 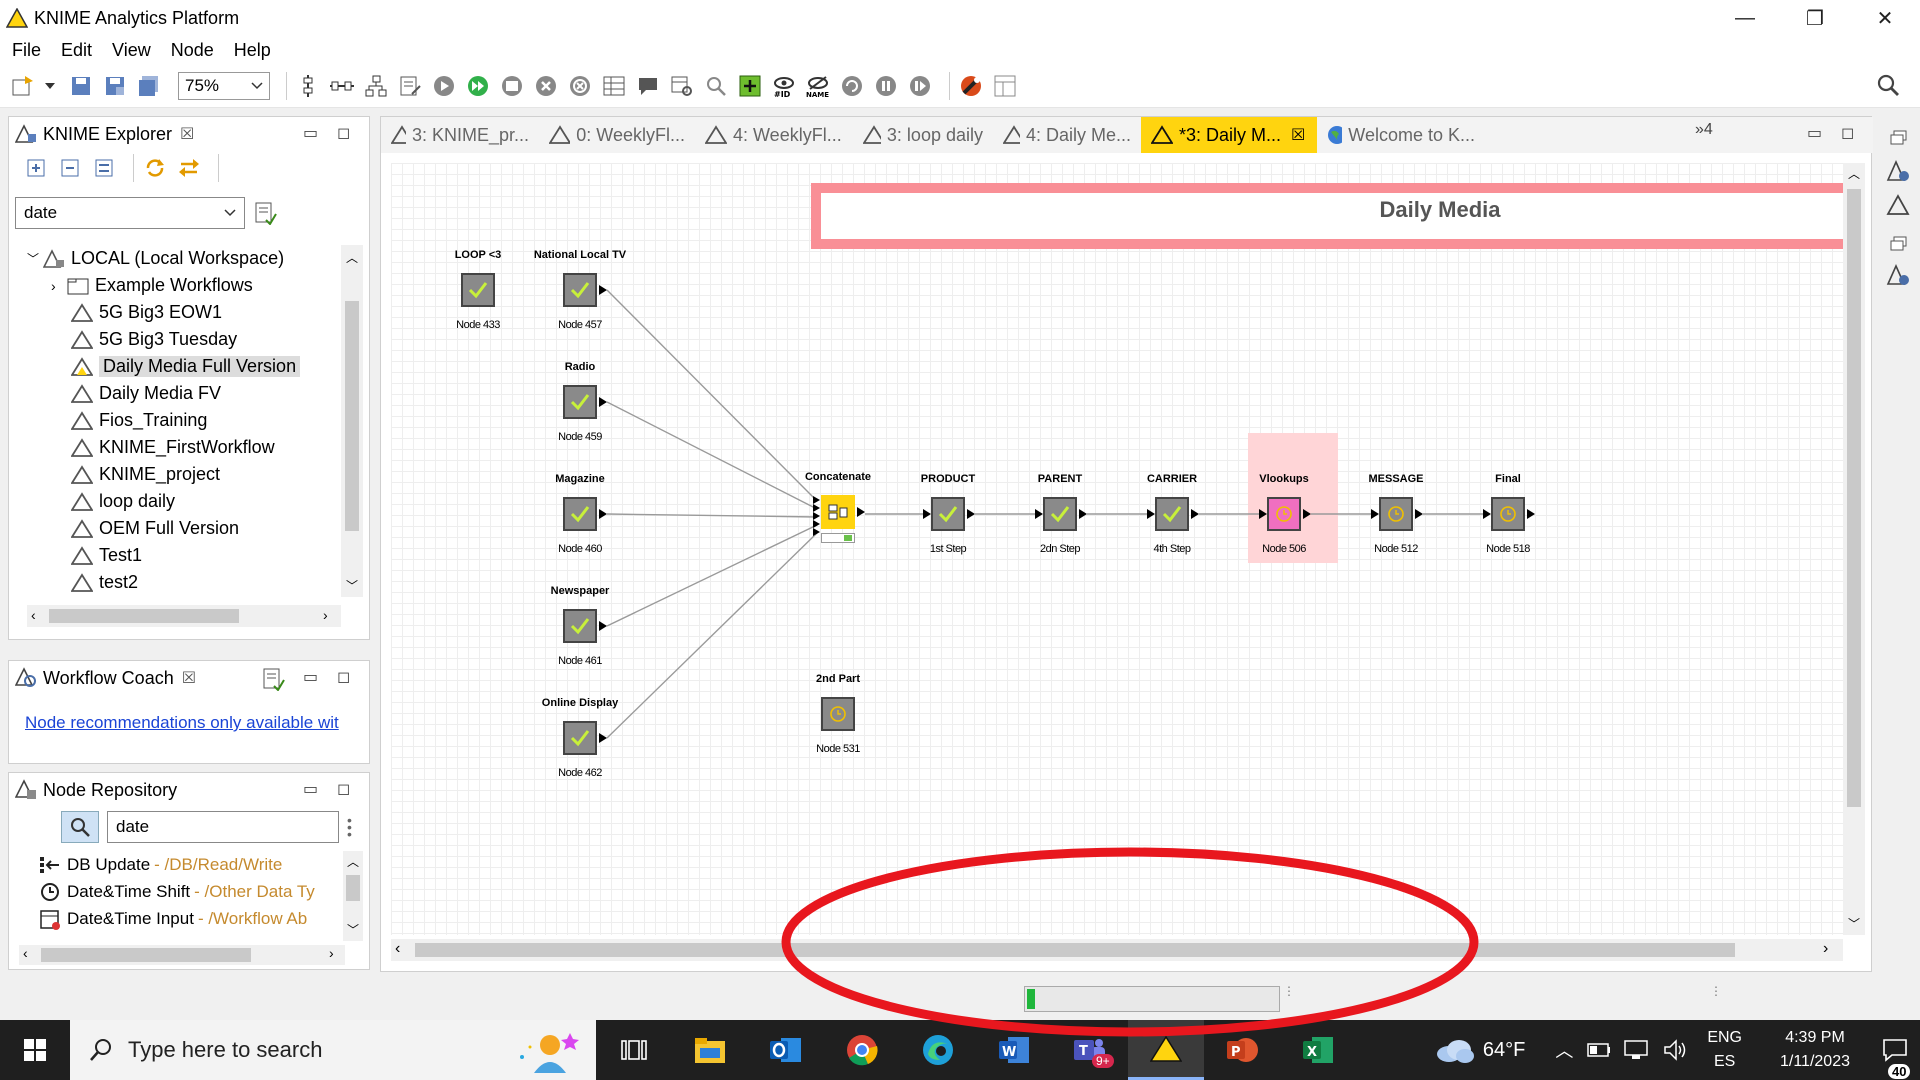 I want to click on refresh-icon, so click(x=155, y=168).